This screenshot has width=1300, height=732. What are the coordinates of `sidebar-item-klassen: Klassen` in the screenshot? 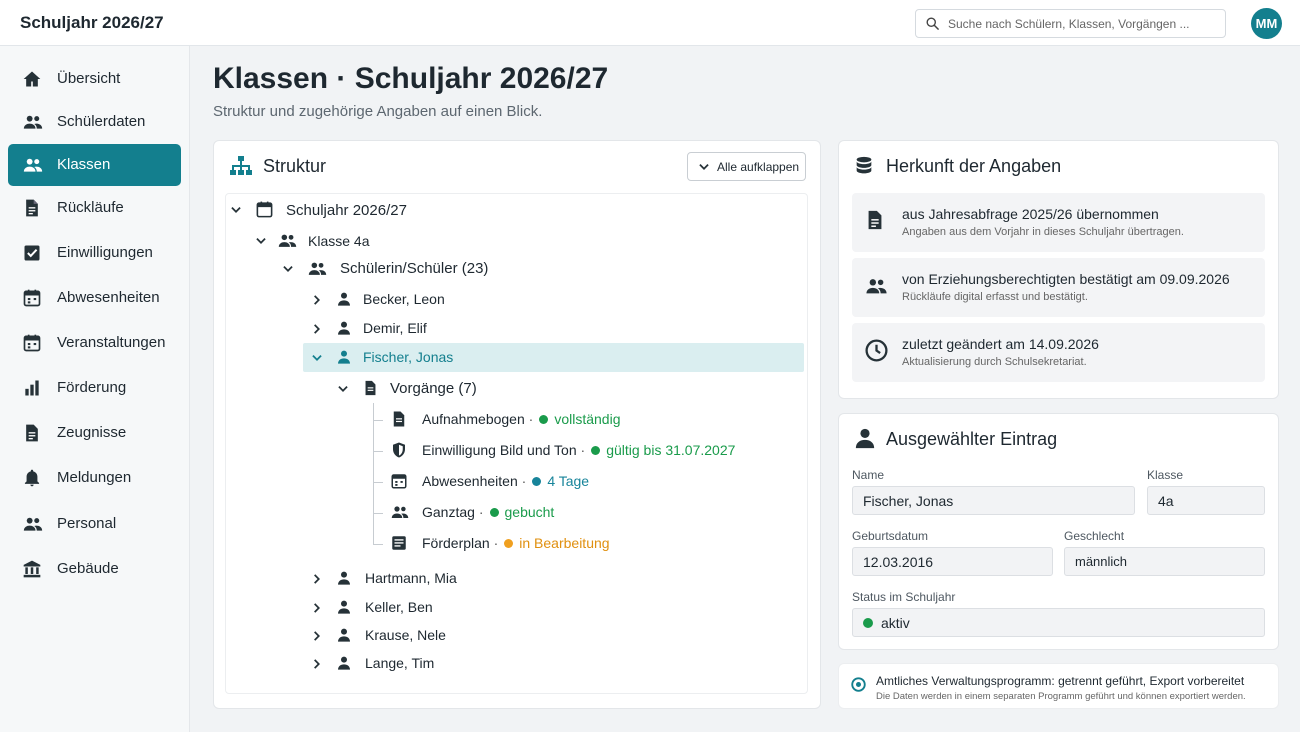 It's located at (94, 165).